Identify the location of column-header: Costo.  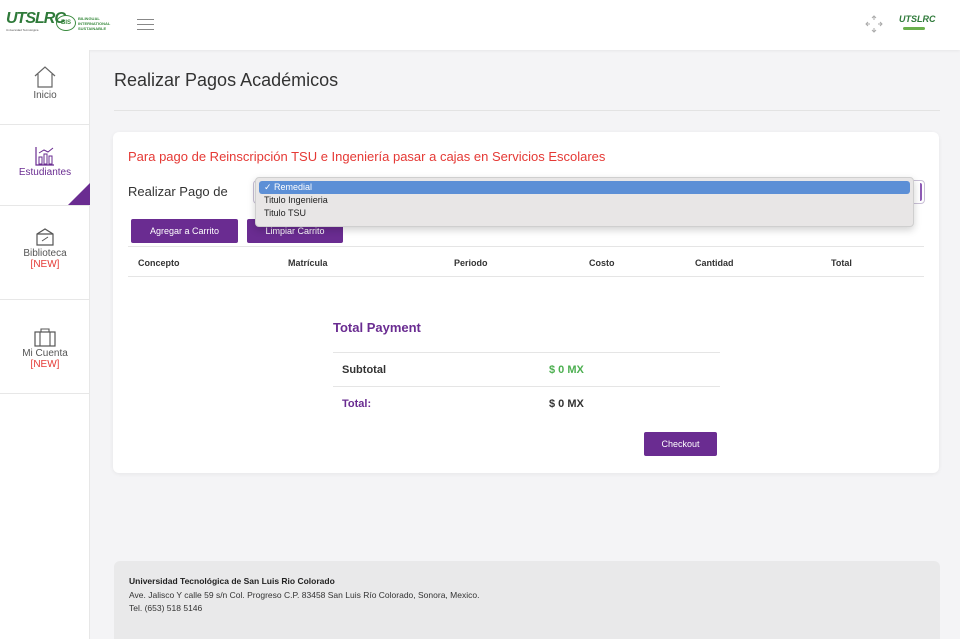
(602, 263).